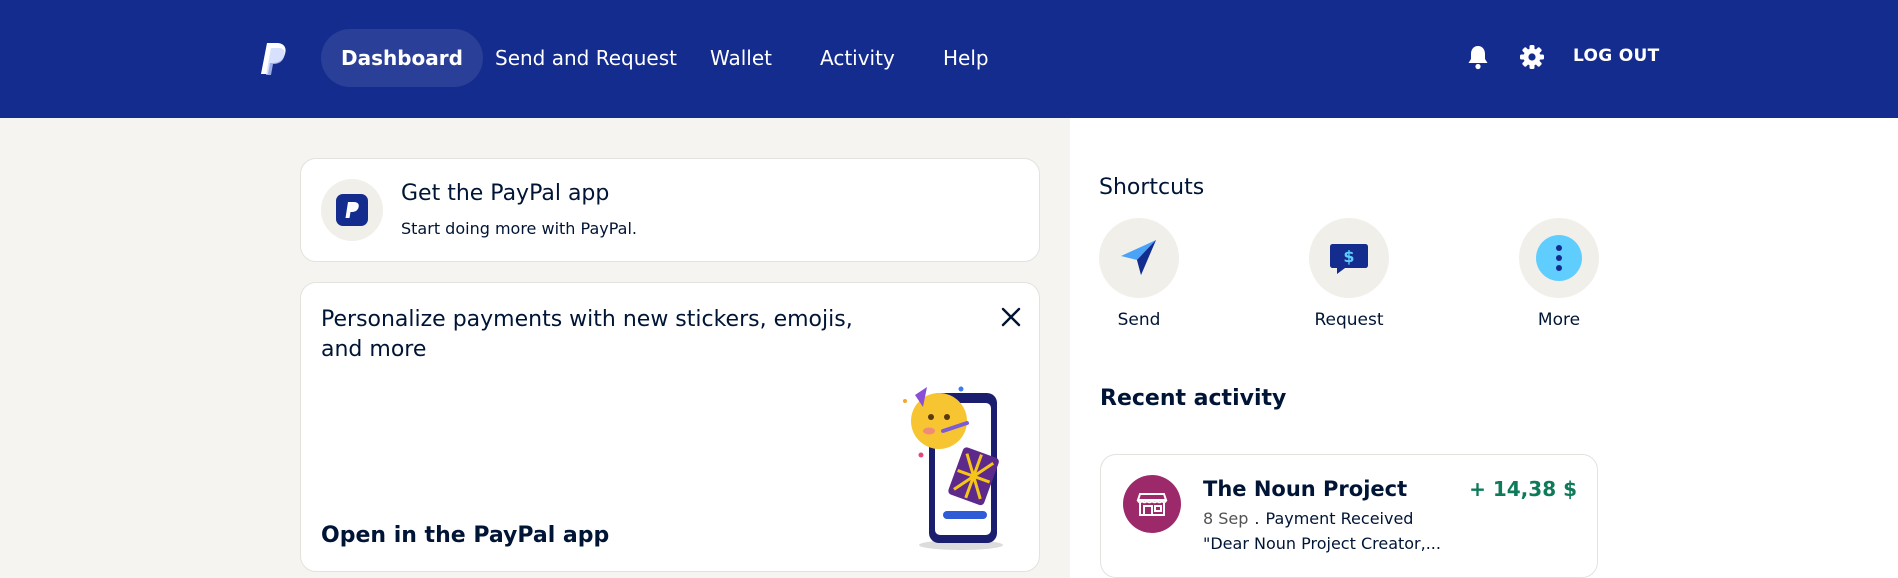 The image size is (1898, 578). I want to click on activity-type: Payment Received, so click(1339, 518).